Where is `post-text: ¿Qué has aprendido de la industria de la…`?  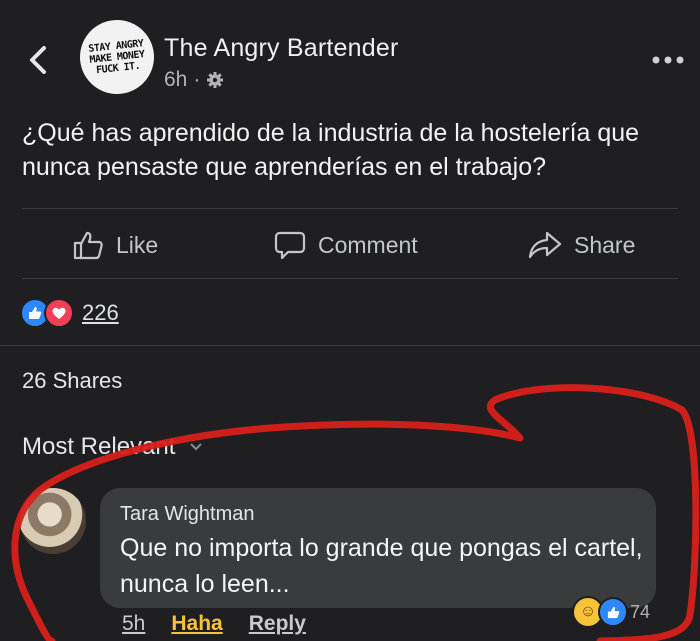
post-text: ¿Qué has aprendido de la industria de la… is located at coordinates (331, 150).